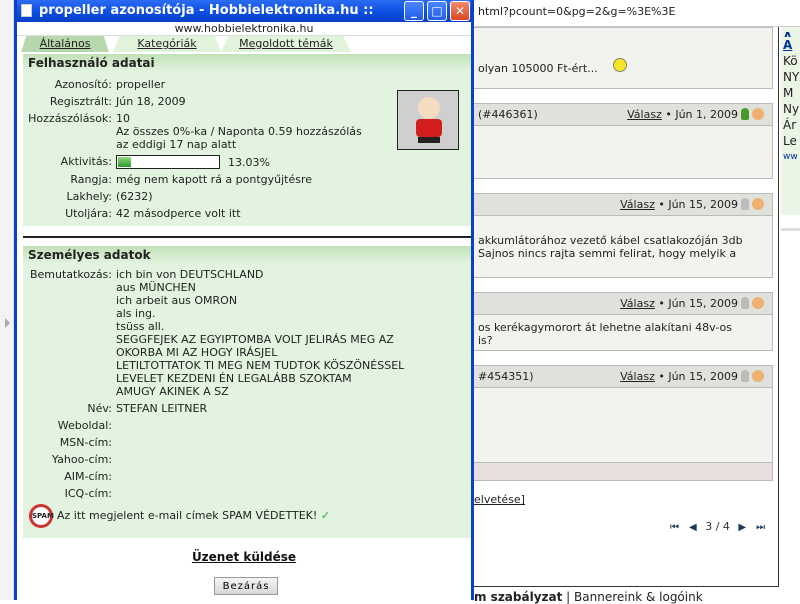 Image resolution: width=800 pixels, height=604 pixels. I want to click on footer-rules-link: m szabályzat, so click(518, 597).